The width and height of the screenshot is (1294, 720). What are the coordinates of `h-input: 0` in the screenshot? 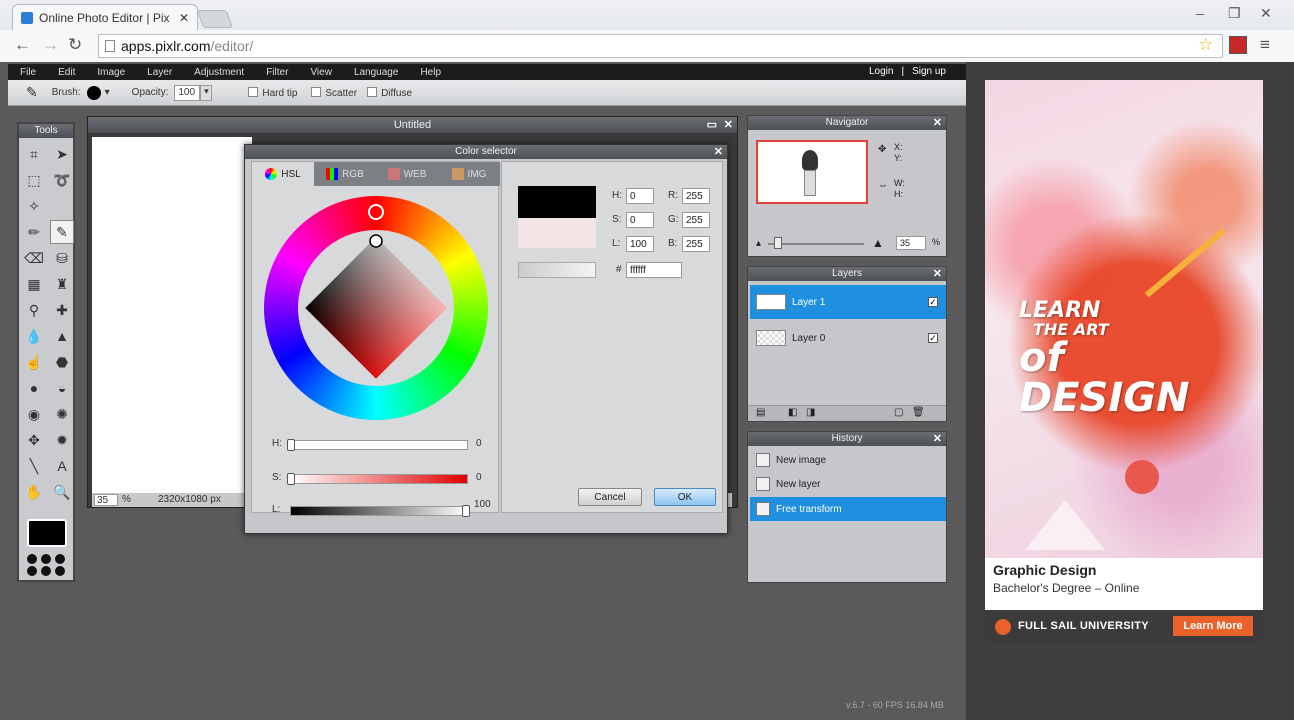 It's located at (640, 196).